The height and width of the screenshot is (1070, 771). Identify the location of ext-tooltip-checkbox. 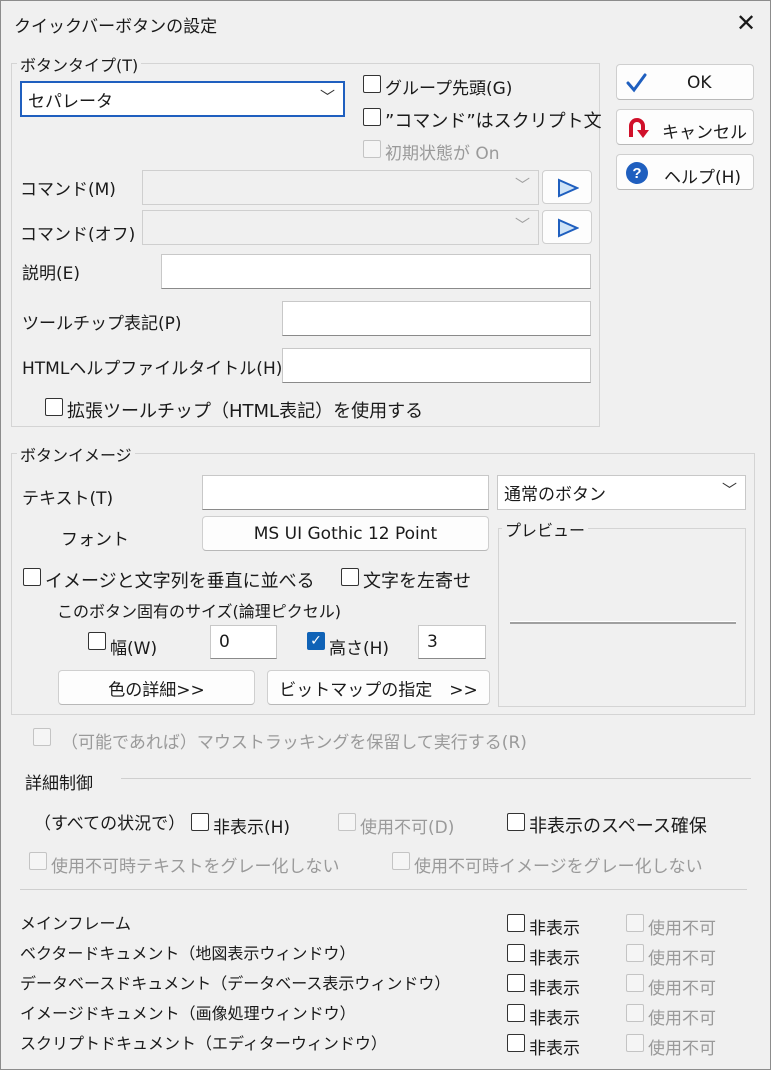
(54, 407).